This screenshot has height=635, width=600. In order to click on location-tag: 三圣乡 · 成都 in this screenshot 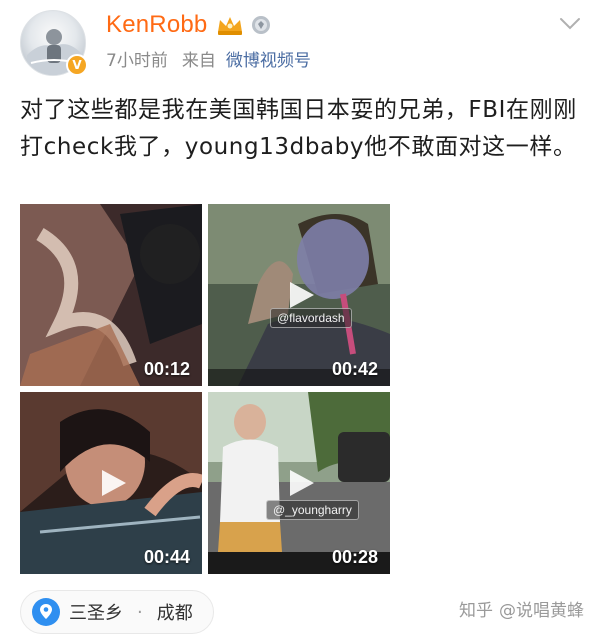, I will do `click(117, 612)`.